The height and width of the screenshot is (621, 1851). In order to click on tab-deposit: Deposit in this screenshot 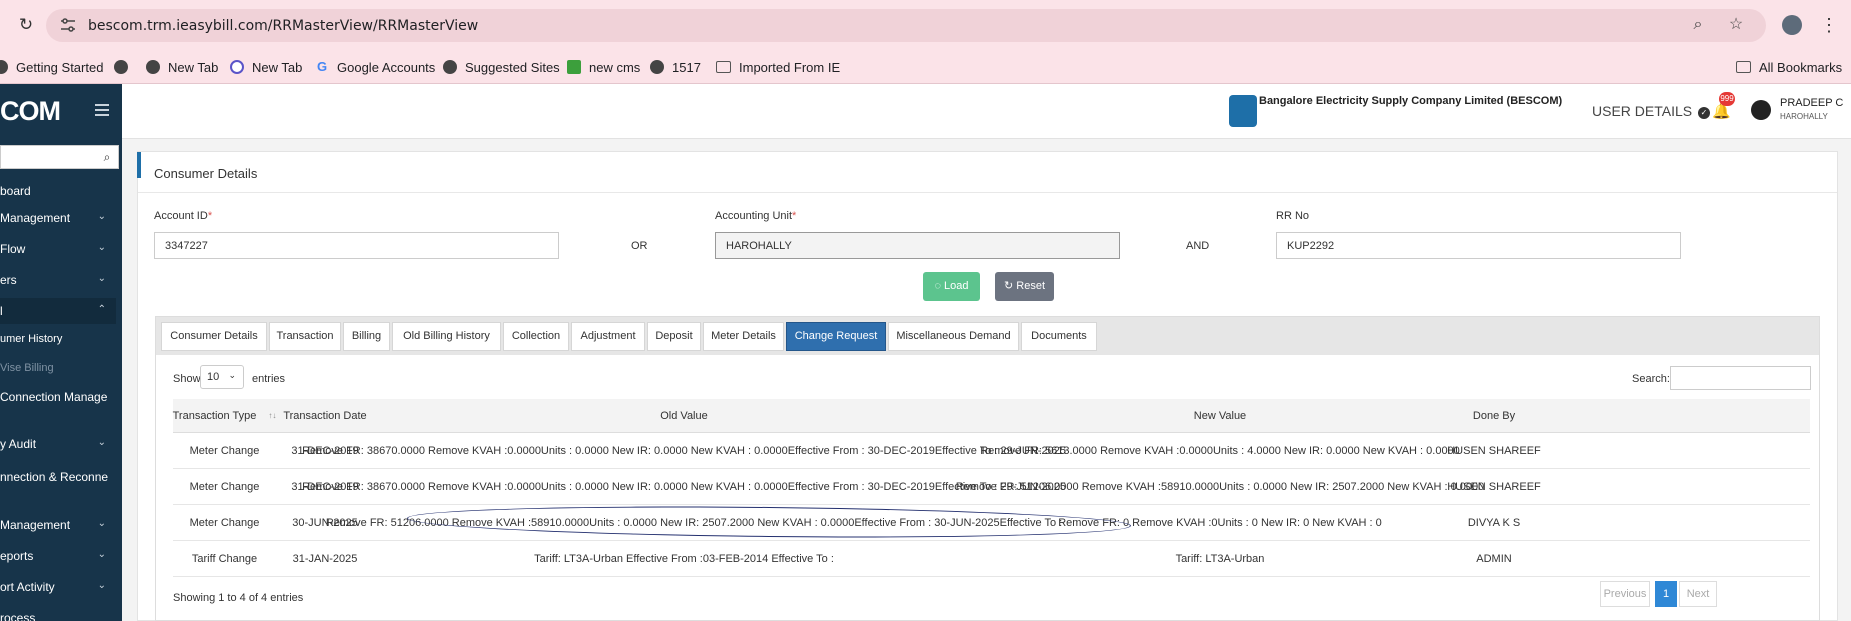, I will do `click(674, 336)`.